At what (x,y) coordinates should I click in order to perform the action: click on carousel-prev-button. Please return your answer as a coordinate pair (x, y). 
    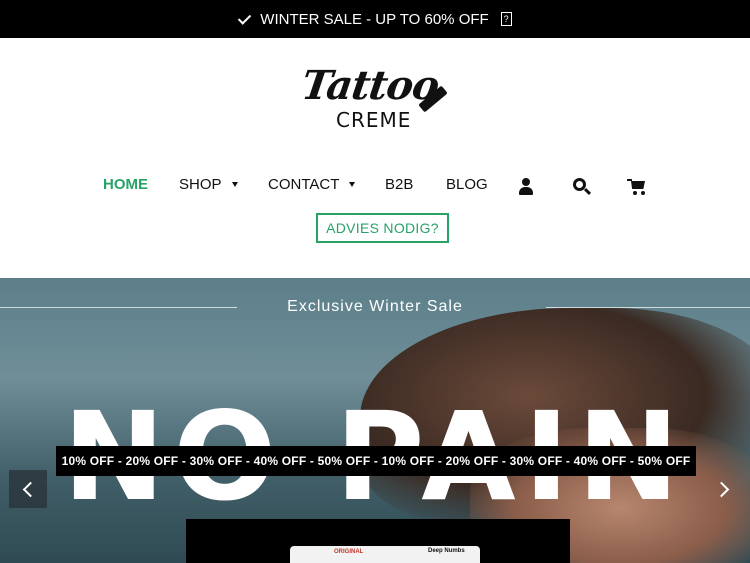
    Looking at the image, I should click on (28, 489).